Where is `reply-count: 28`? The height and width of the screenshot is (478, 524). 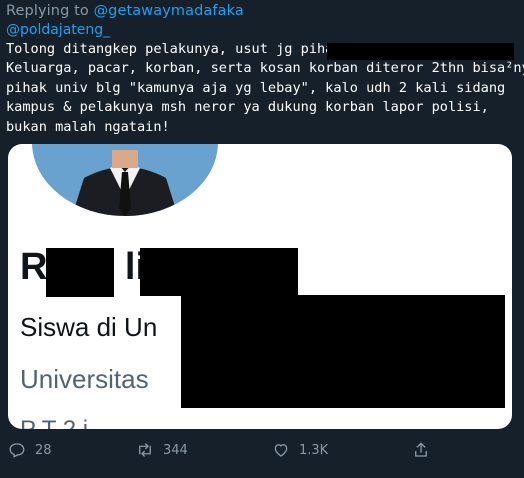 reply-count: 28 is located at coordinates (43, 450).